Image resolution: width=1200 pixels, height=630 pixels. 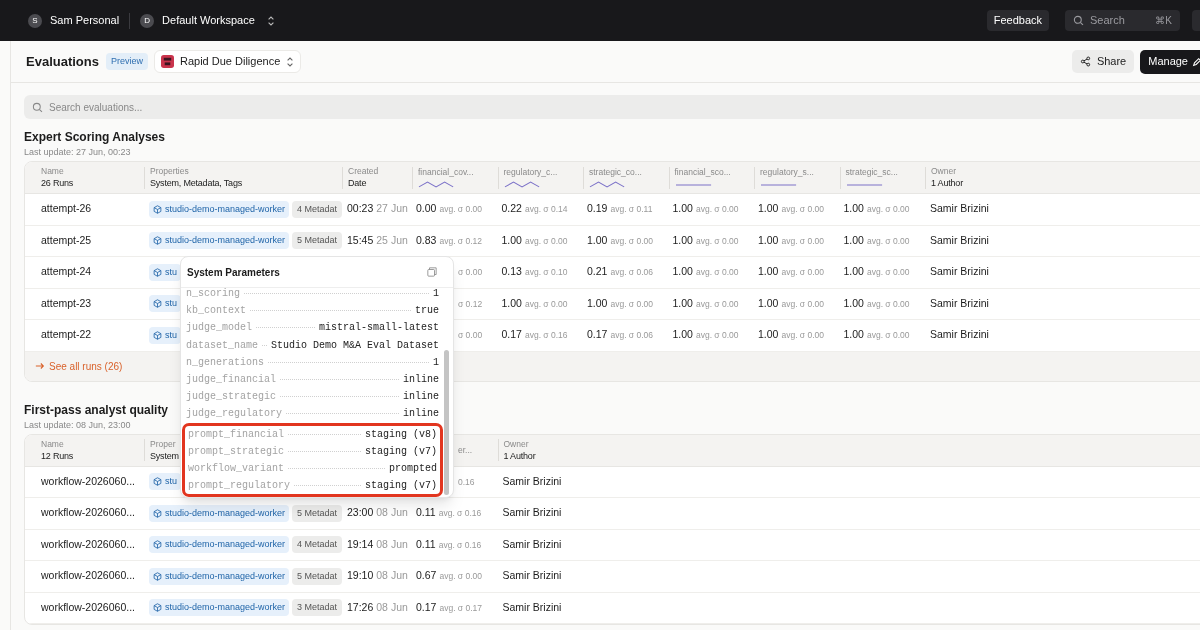 What do you see at coordinates (164, 455) in the screenshot?
I see `column-subheader: System` at bounding box center [164, 455].